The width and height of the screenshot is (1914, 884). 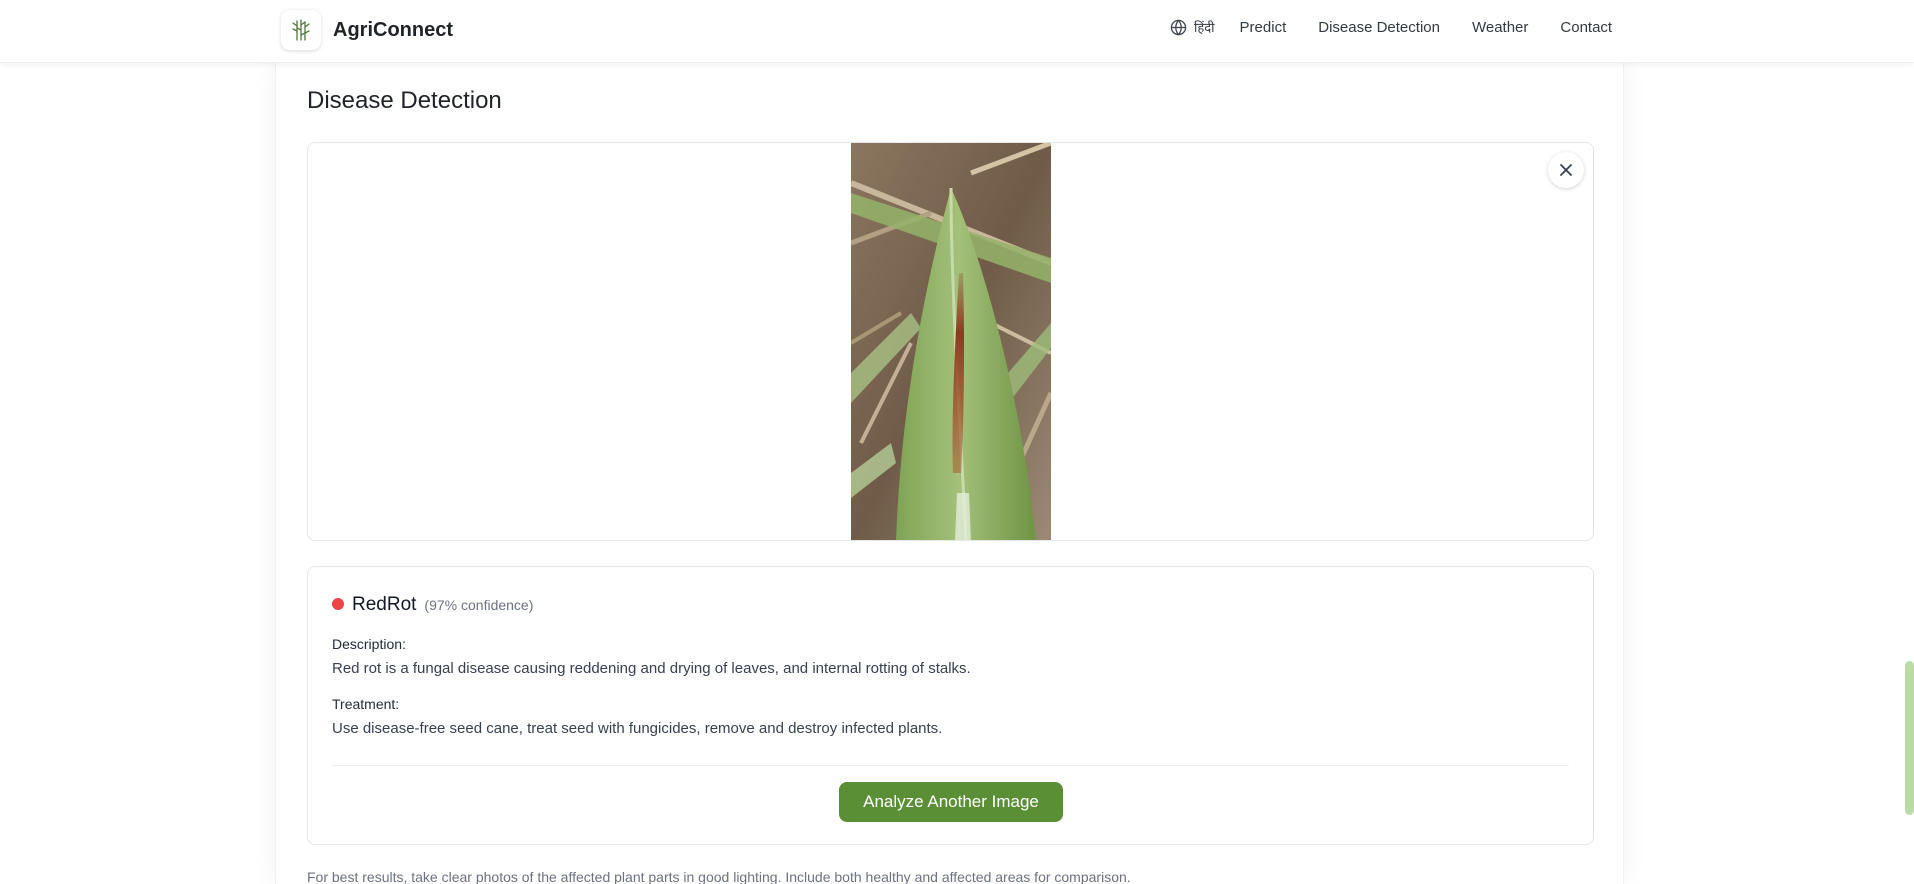 What do you see at coordinates (404, 100) in the screenshot?
I see `page-title: Disease Detection` at bounding box center [404, 100].